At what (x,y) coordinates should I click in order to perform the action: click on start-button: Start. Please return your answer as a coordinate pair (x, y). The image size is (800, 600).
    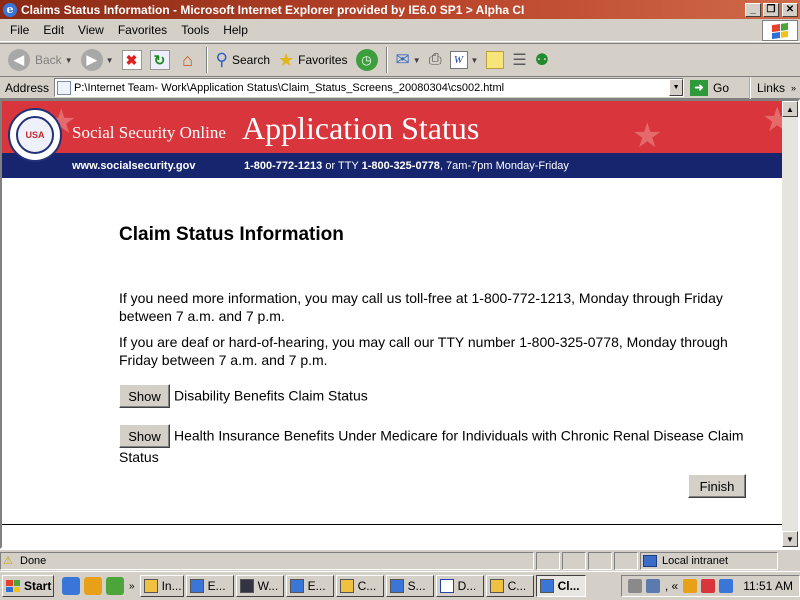
    Looking at the image, I should click on (28, 586).